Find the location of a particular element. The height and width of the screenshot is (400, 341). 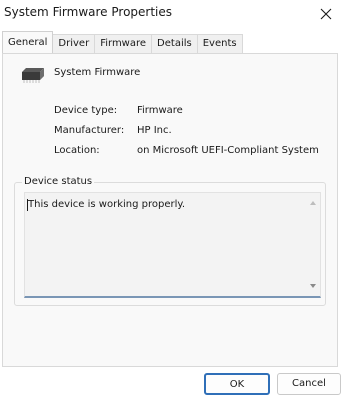

close-icon is located at coordinates (326, 14).